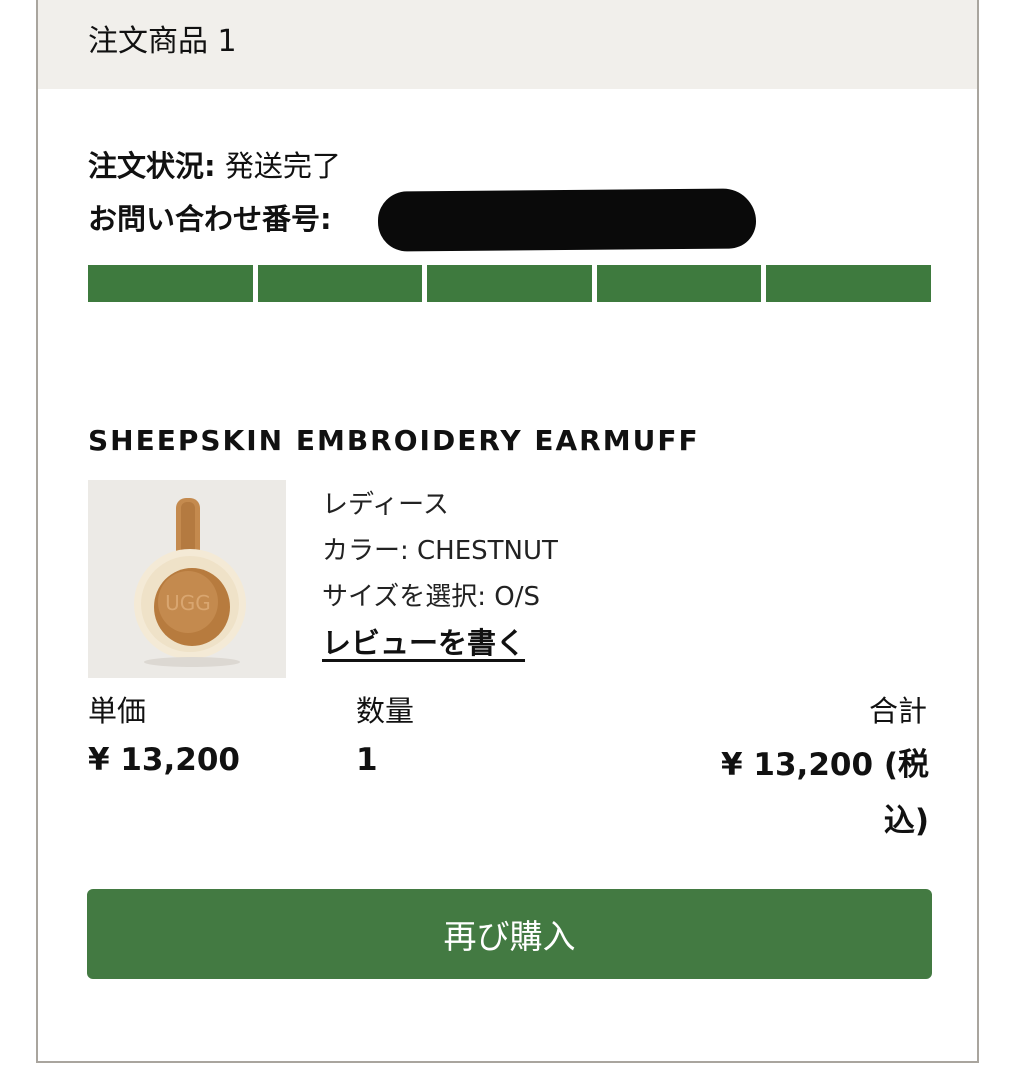 The height and width of the screenshot is (1080, 1016). I want to click on status-value: 発送完了, so click(282, 166).